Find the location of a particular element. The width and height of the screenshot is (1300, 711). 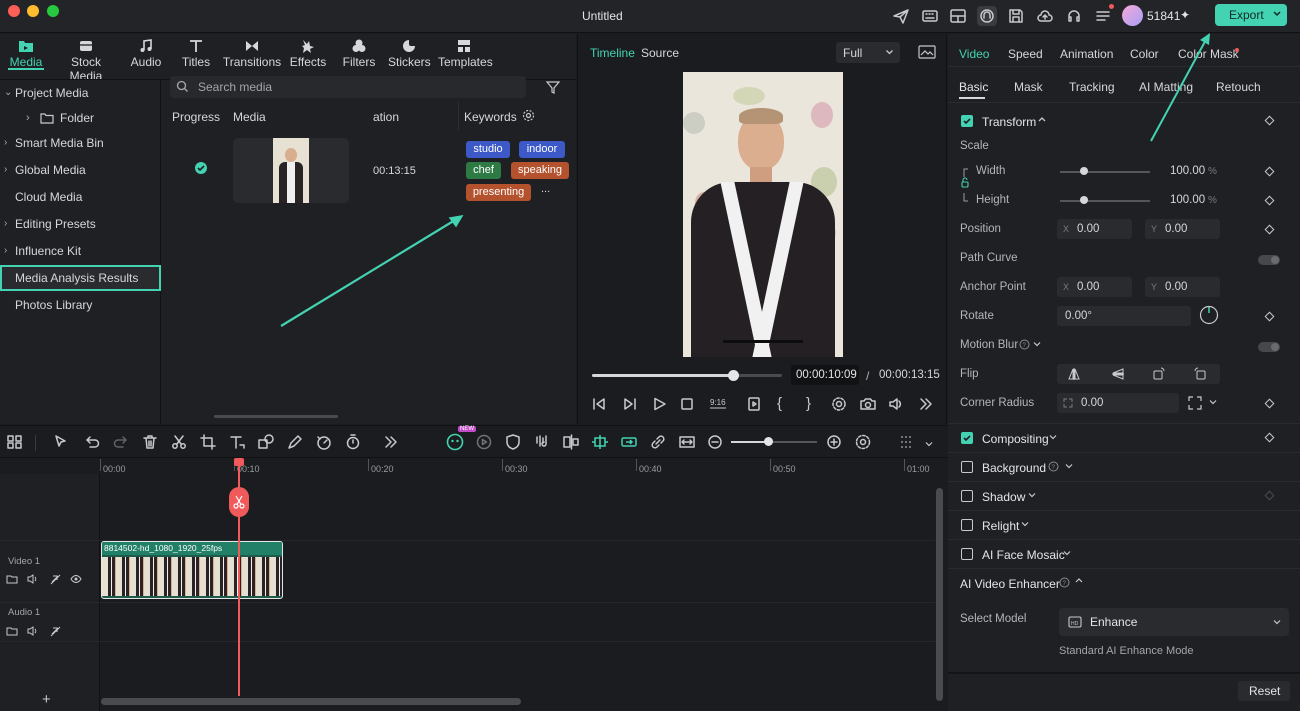

reset-button: Reset is located at coordinates (1264, 691).